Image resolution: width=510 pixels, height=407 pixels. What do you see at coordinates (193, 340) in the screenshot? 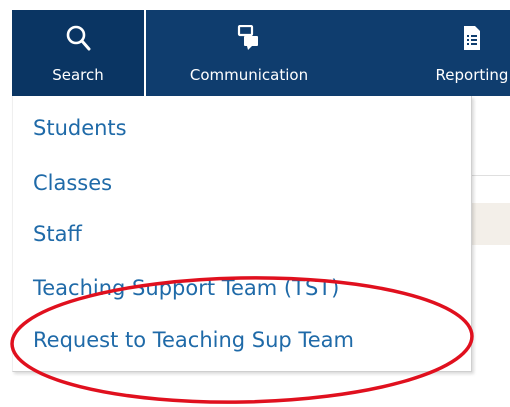
I see `menu-item-request-teaching-sup-team: Request to Teaching Sup Team` at bounding box center [193, 340].